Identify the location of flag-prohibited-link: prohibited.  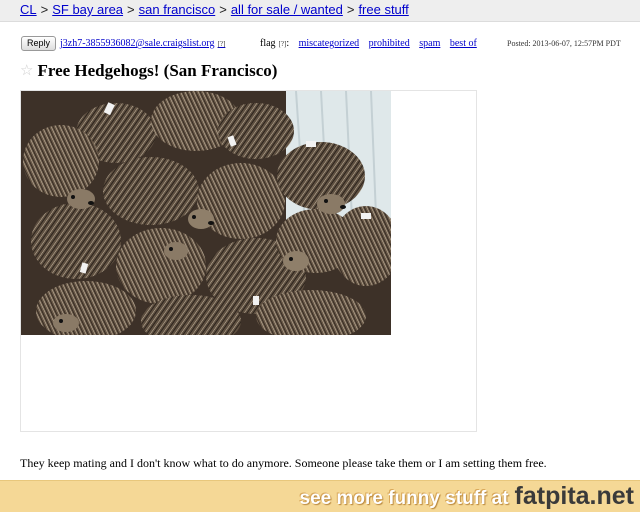
(389, 43).